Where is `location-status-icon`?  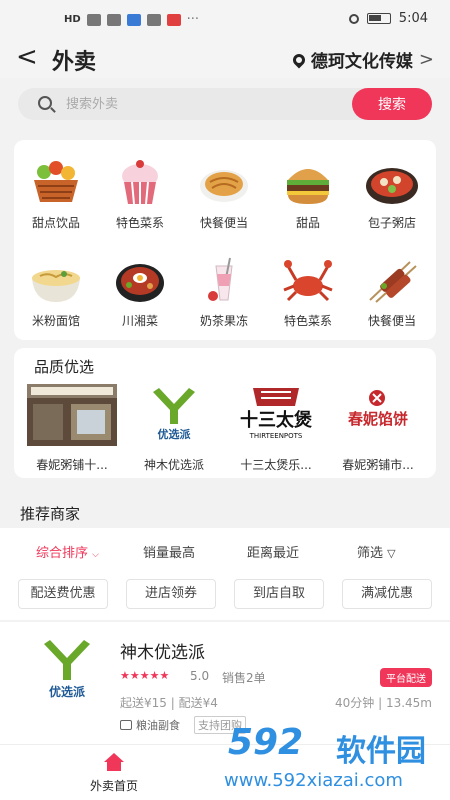
location-status-icon is located at coordinates (353, 18).